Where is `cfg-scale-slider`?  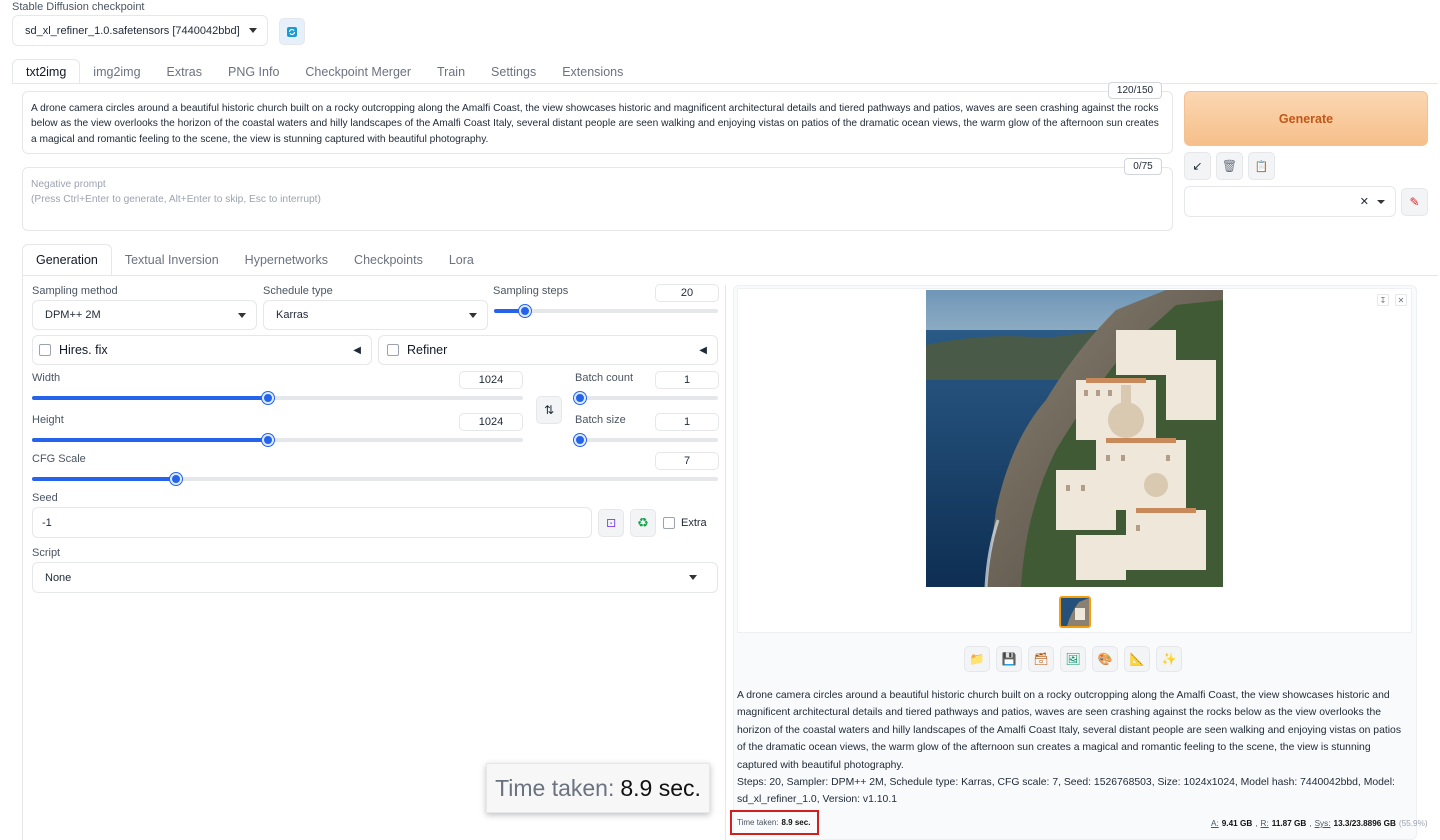
cfg-scale-slider is located at coordinates (375, 479).